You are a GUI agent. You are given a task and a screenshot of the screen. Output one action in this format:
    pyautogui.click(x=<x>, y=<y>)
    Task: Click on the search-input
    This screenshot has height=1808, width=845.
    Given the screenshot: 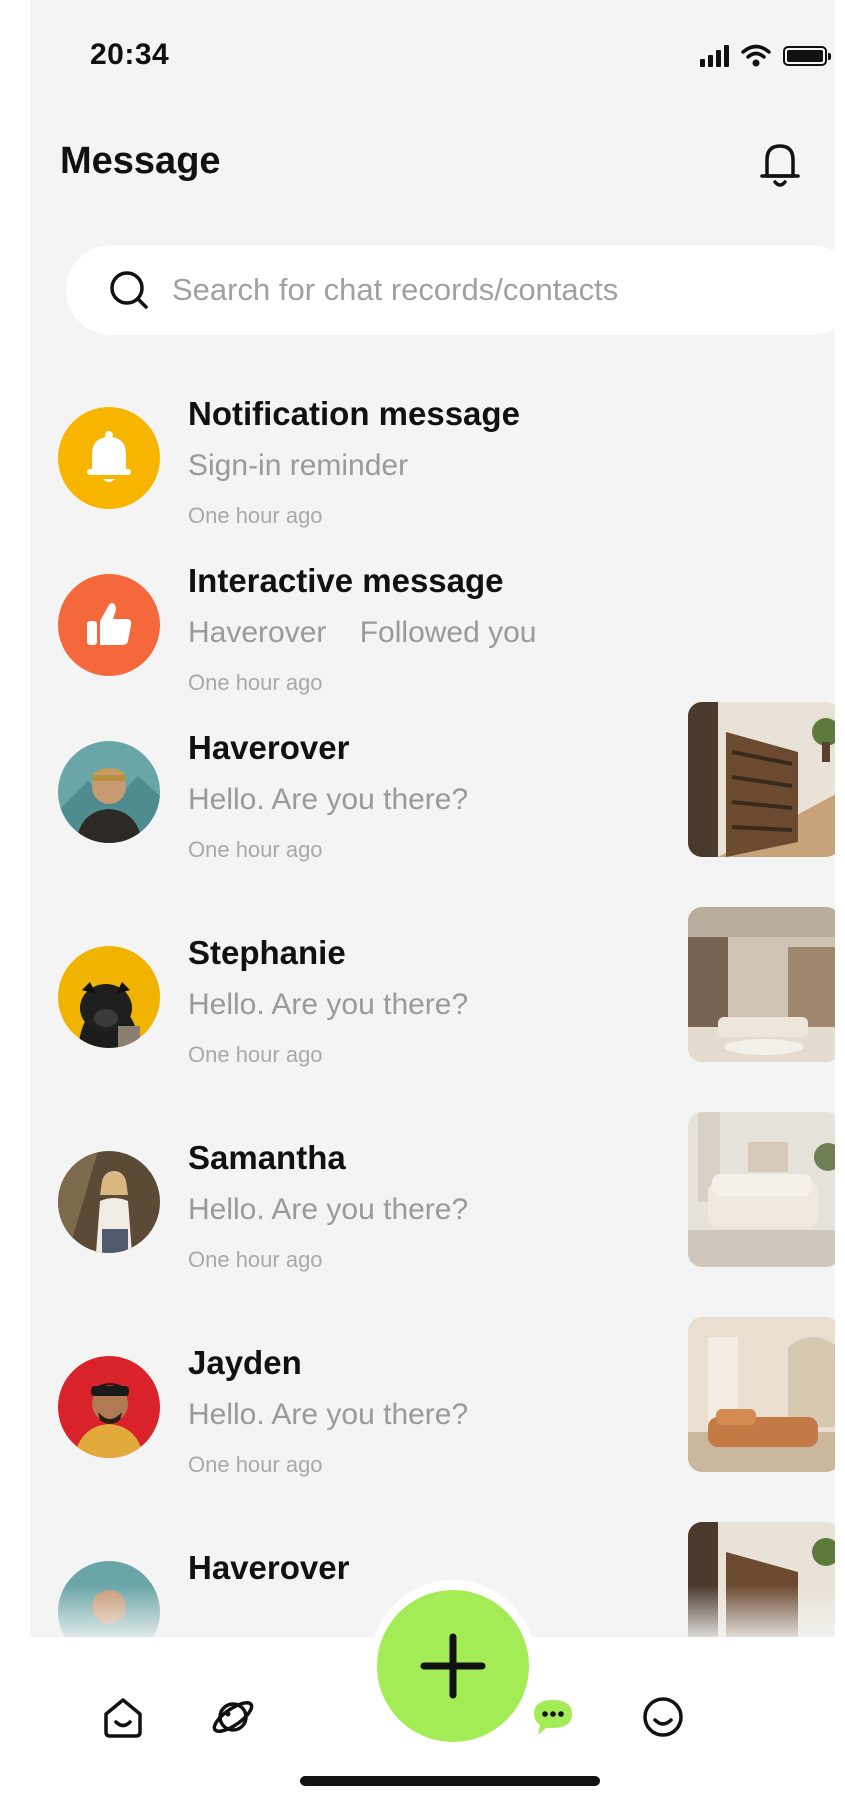 What is the action you would take?
    pyautogui.click(x=482, y=290)
    